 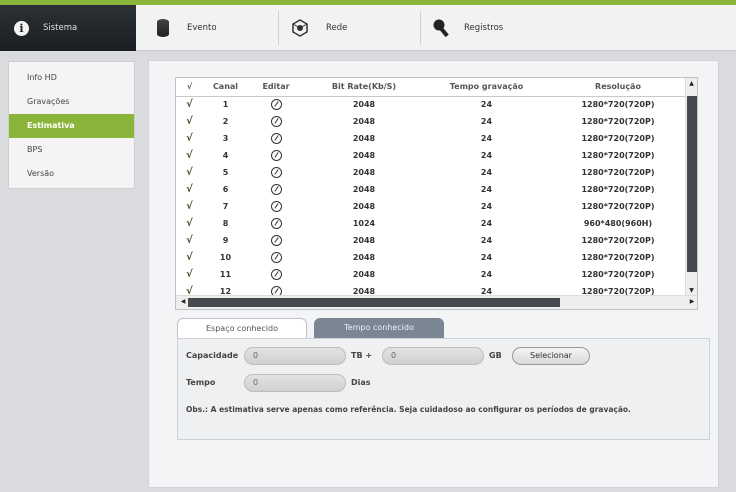 I want to click on horizontal-scrollbar: ◀ ▶, so click(x=436, y=302).